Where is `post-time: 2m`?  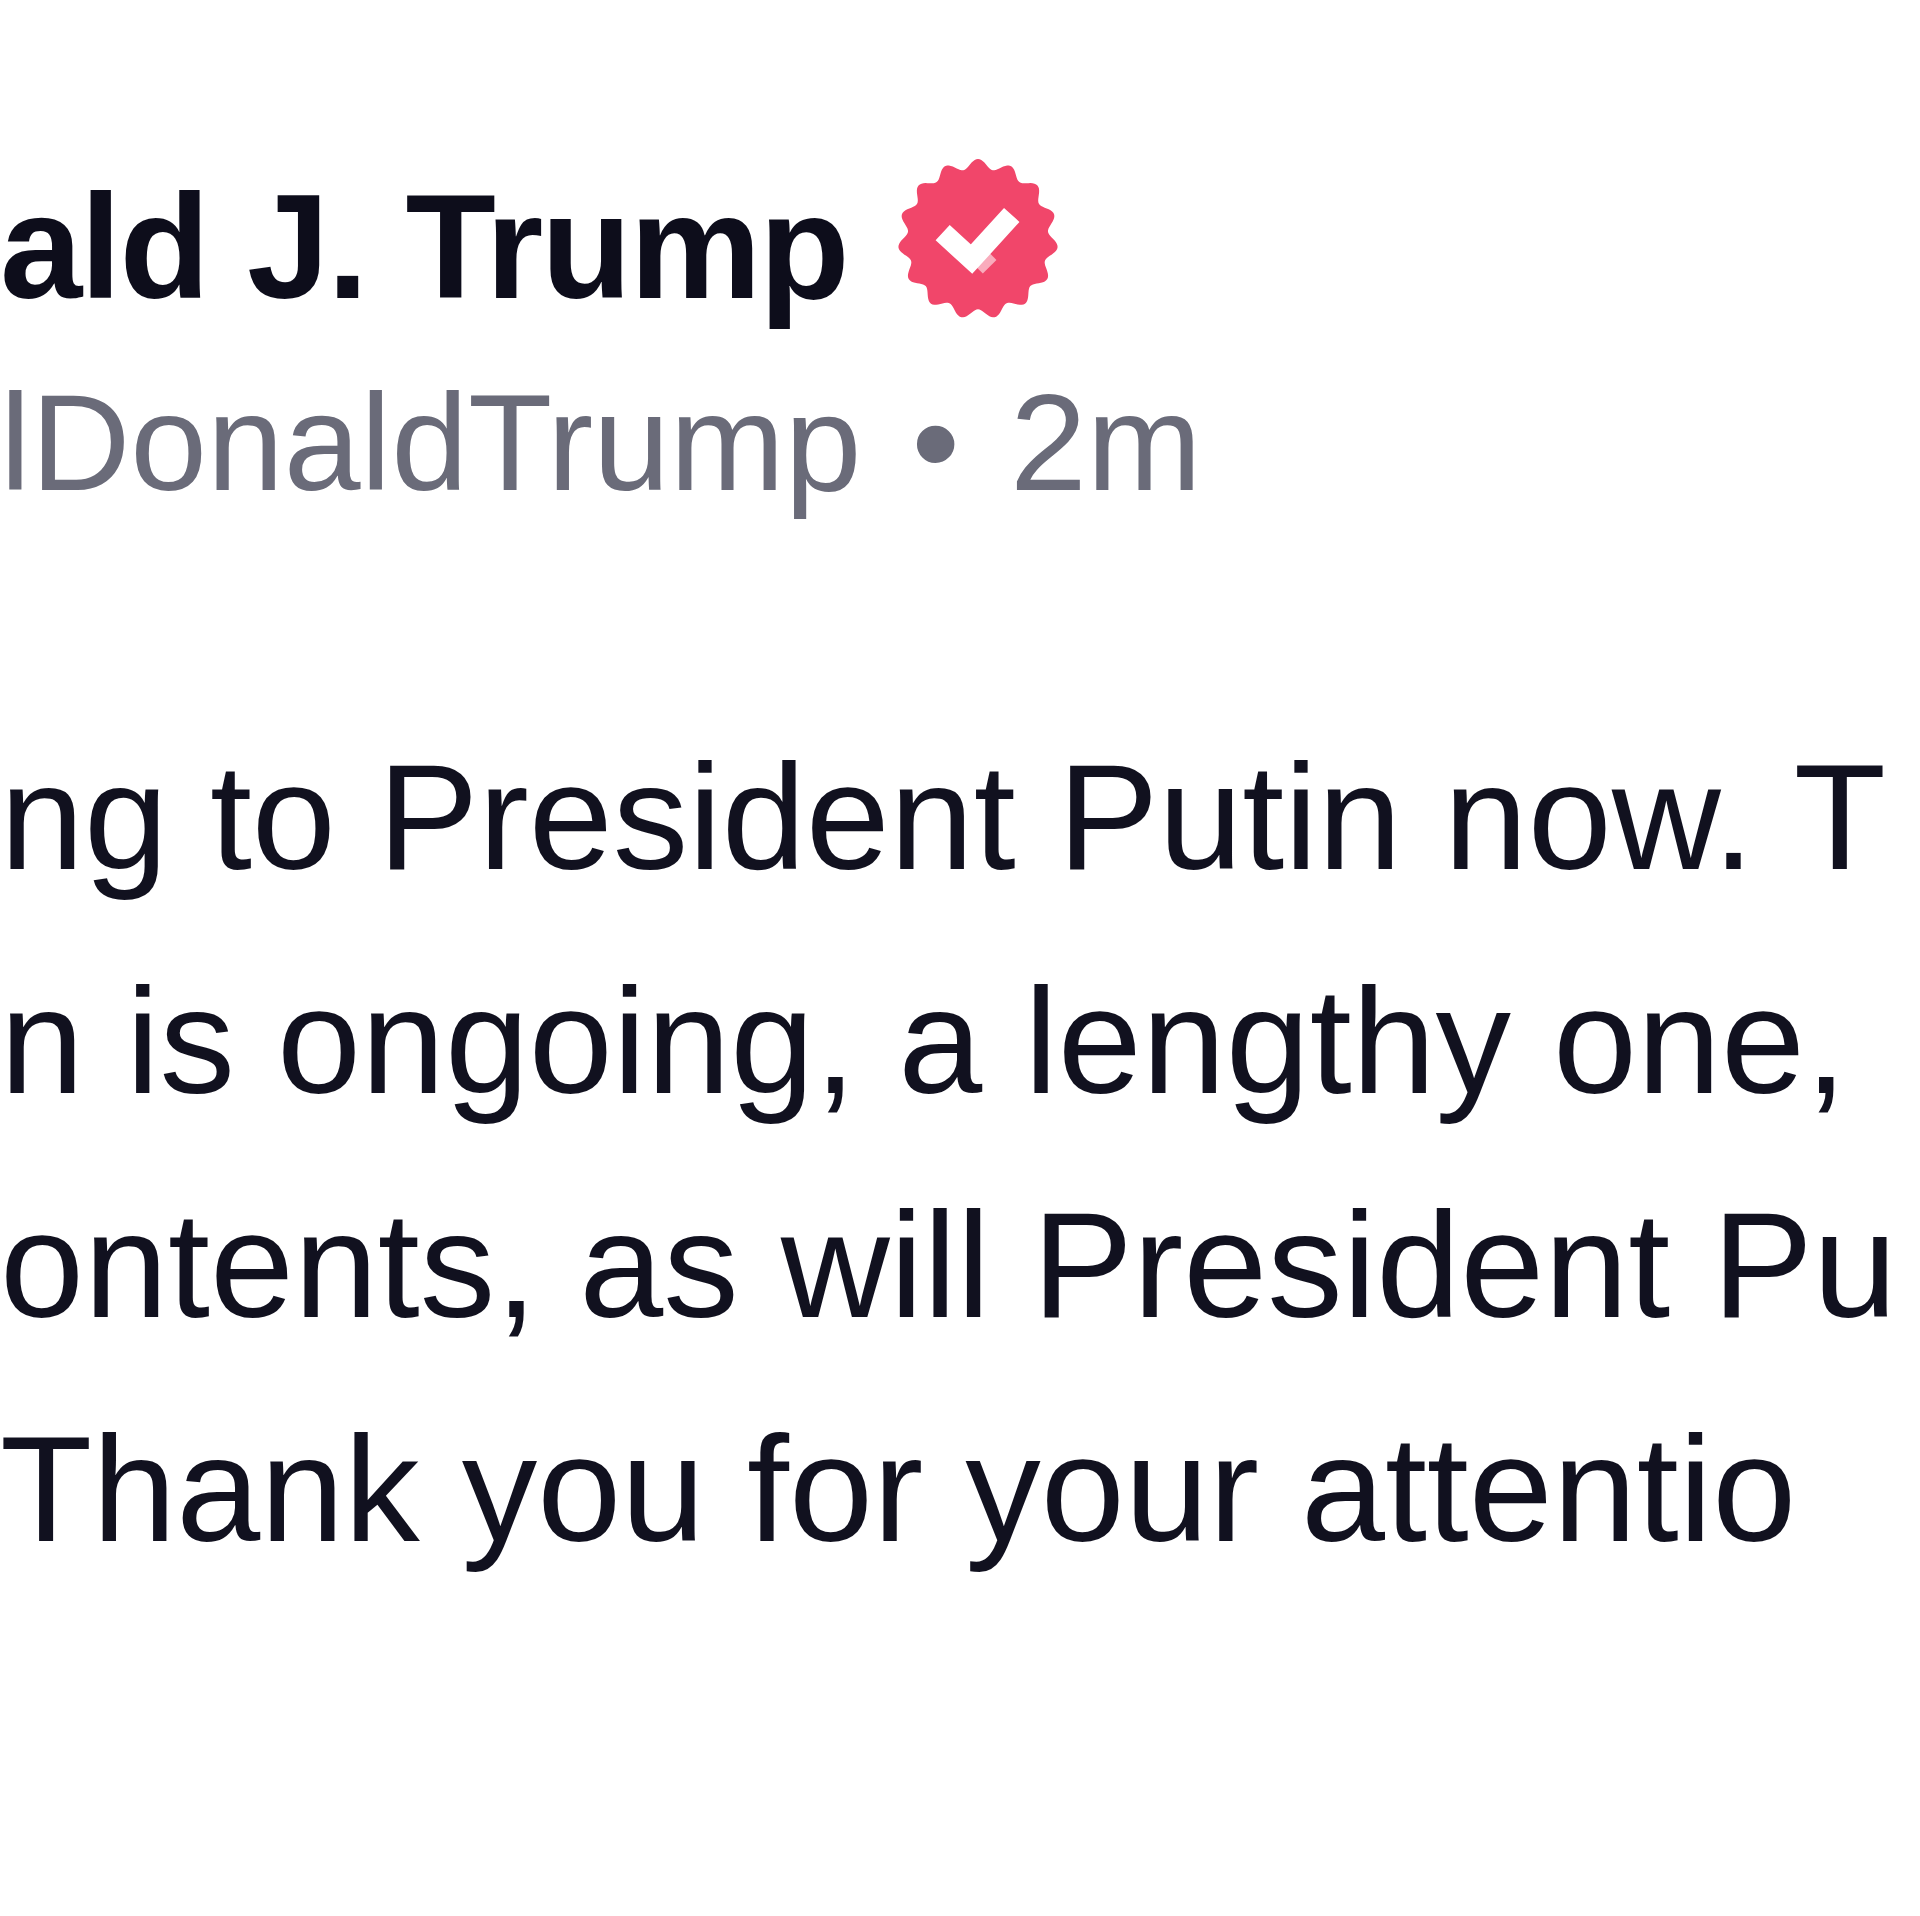 post-time: 2m is located at coordinates (1105, 442).